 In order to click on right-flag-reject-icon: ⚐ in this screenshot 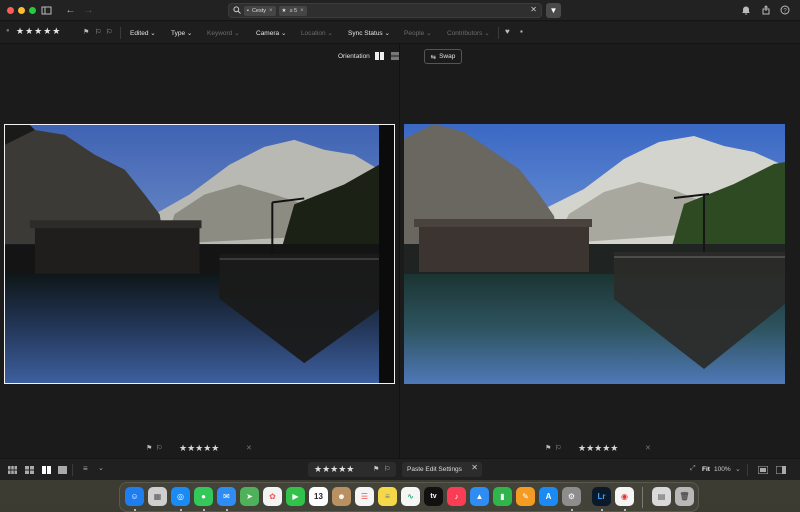, I will do `click(558, 448)`.